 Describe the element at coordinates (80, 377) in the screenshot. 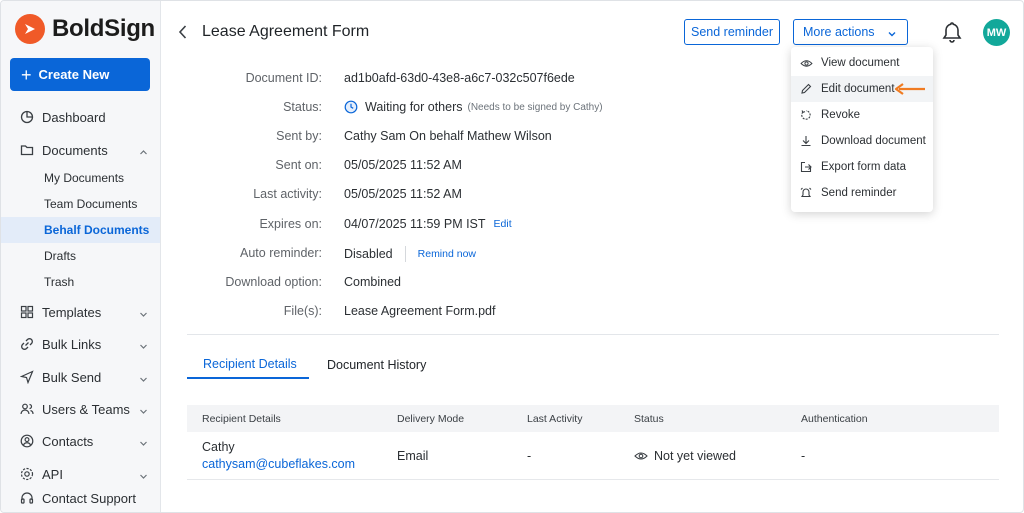

I see `sidebar-item-bulk-send: Bulk Send` at that location.